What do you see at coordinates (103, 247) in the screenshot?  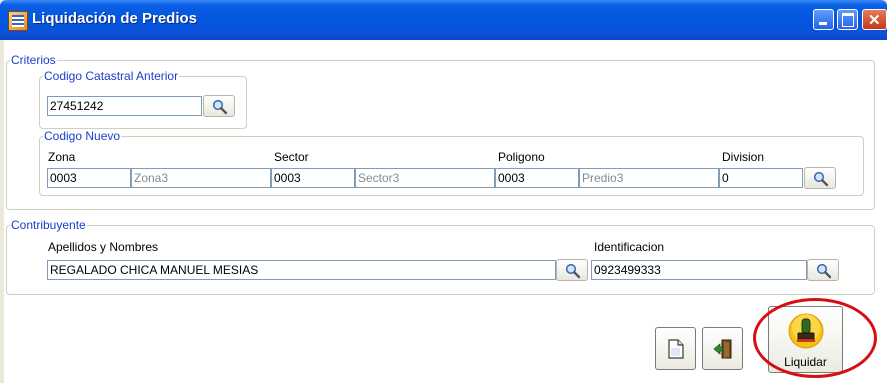 I see `nombres-label: Apellidos y Nombres` at bounding box center [103, 247].